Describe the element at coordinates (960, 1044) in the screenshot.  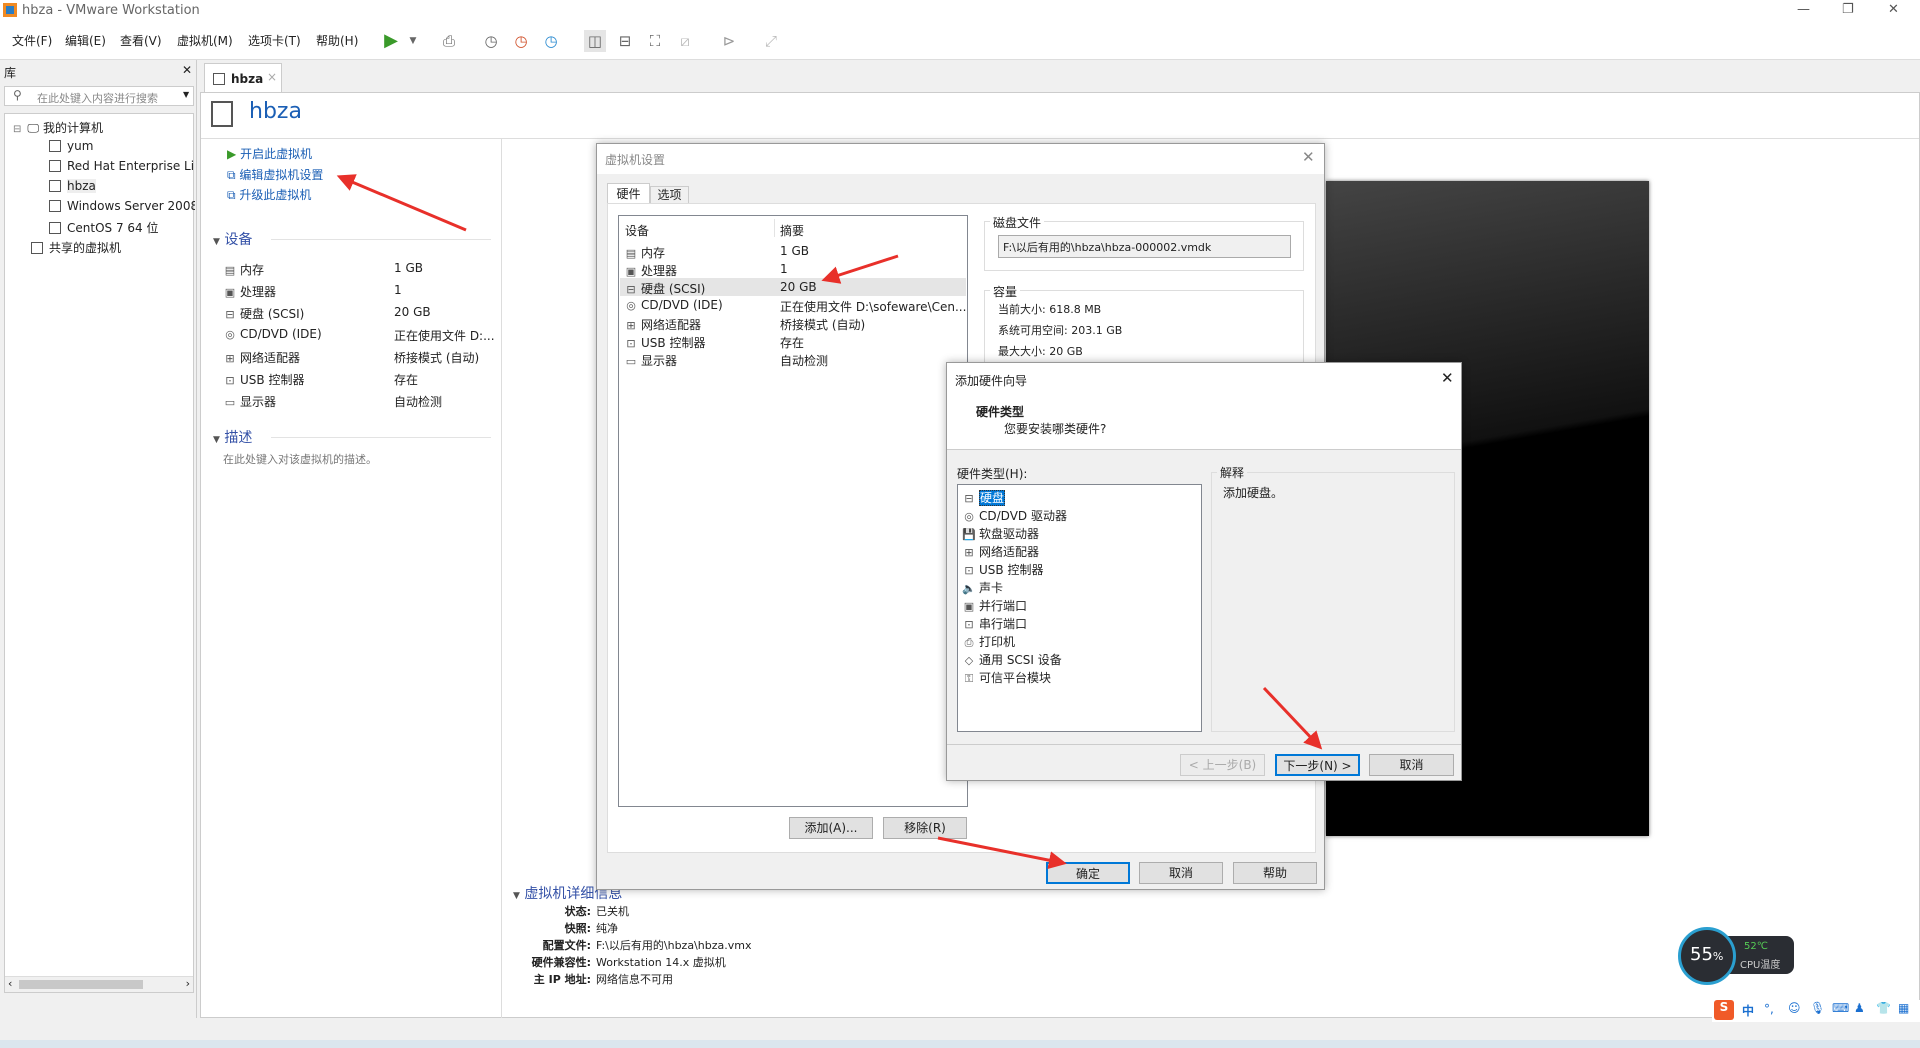
I see `taskbar` at that location.